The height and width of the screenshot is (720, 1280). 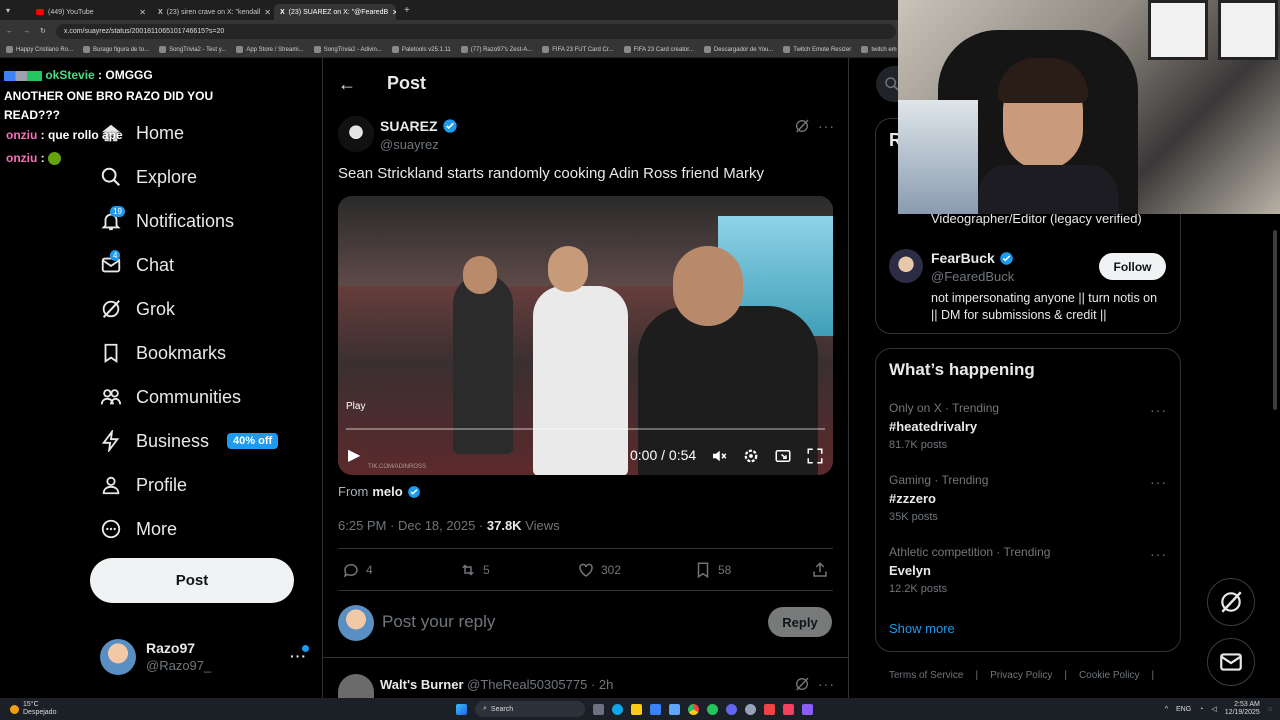 I want to click on show-more-link: Show more, so click(x=922, y=628).